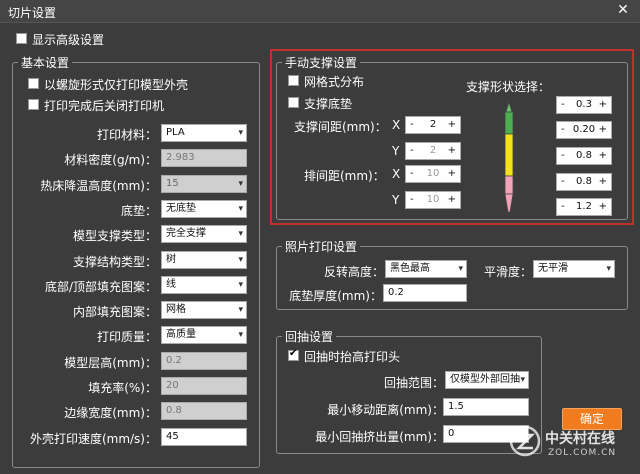 Image resolution: width=640 pixels, height=474 pixels. I want to click on support-shape-stepper: -1.2 +, so click(584, 207).